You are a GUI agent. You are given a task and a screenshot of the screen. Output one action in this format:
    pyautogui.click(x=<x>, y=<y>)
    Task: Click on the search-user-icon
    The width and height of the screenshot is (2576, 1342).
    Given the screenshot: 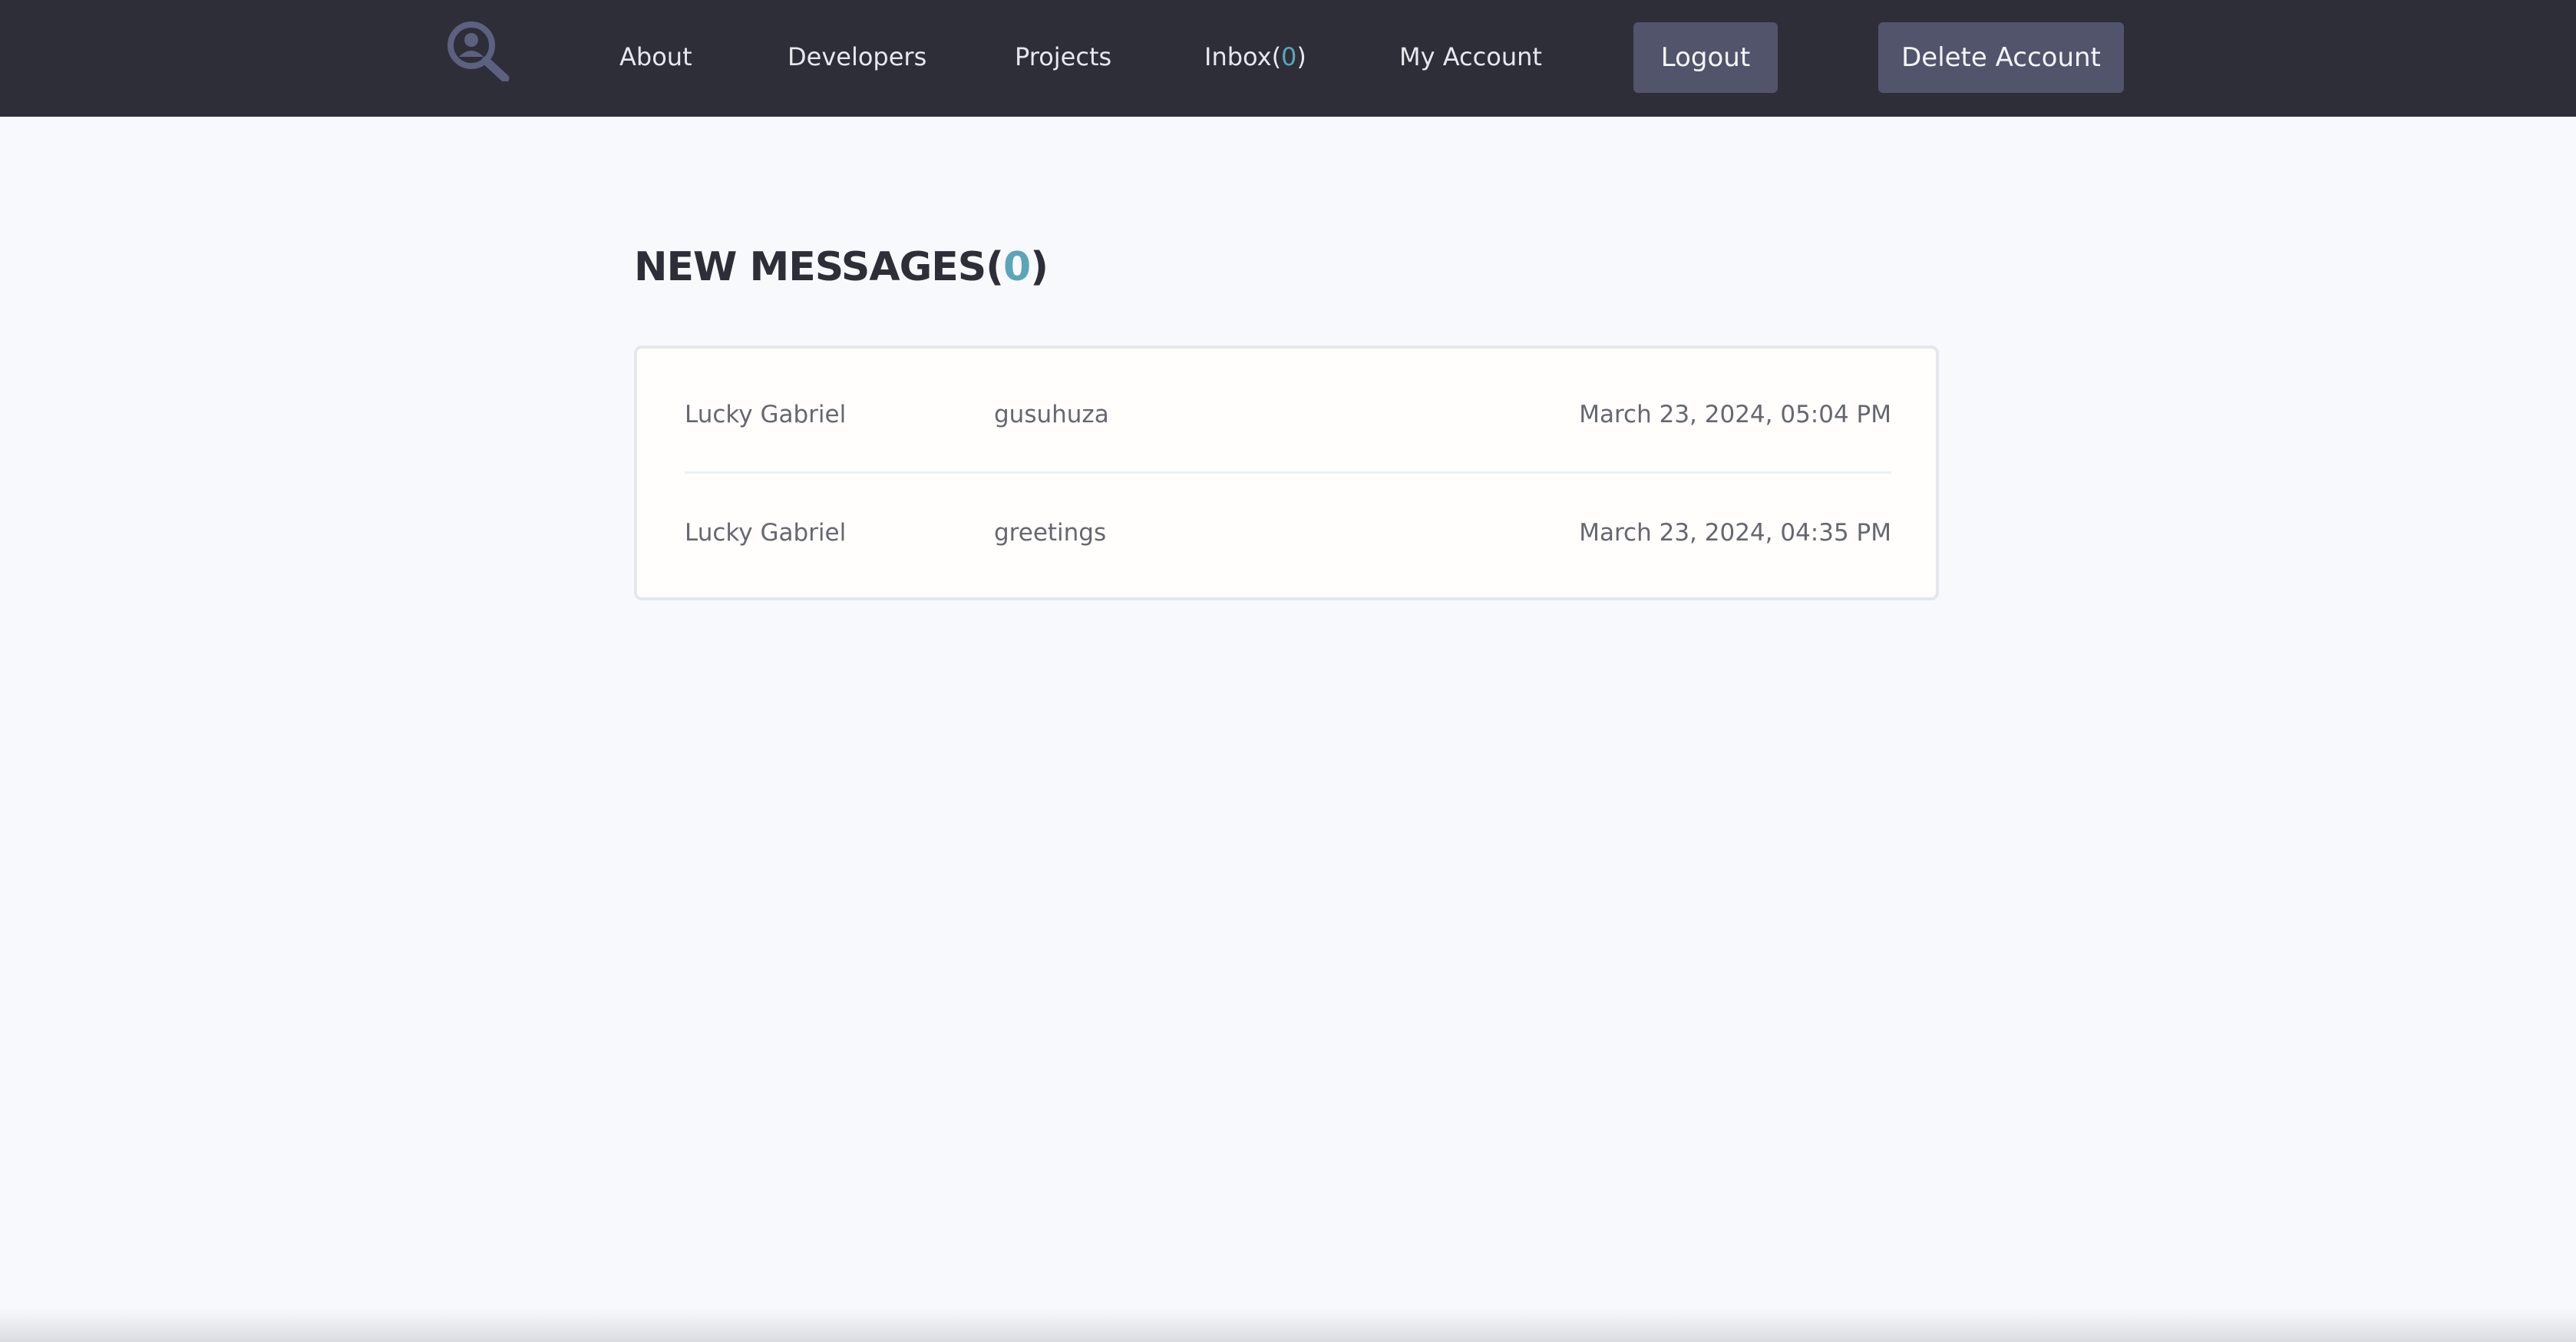 What is the action you would take?
    pyautogui.click(x=478, y=50)
    